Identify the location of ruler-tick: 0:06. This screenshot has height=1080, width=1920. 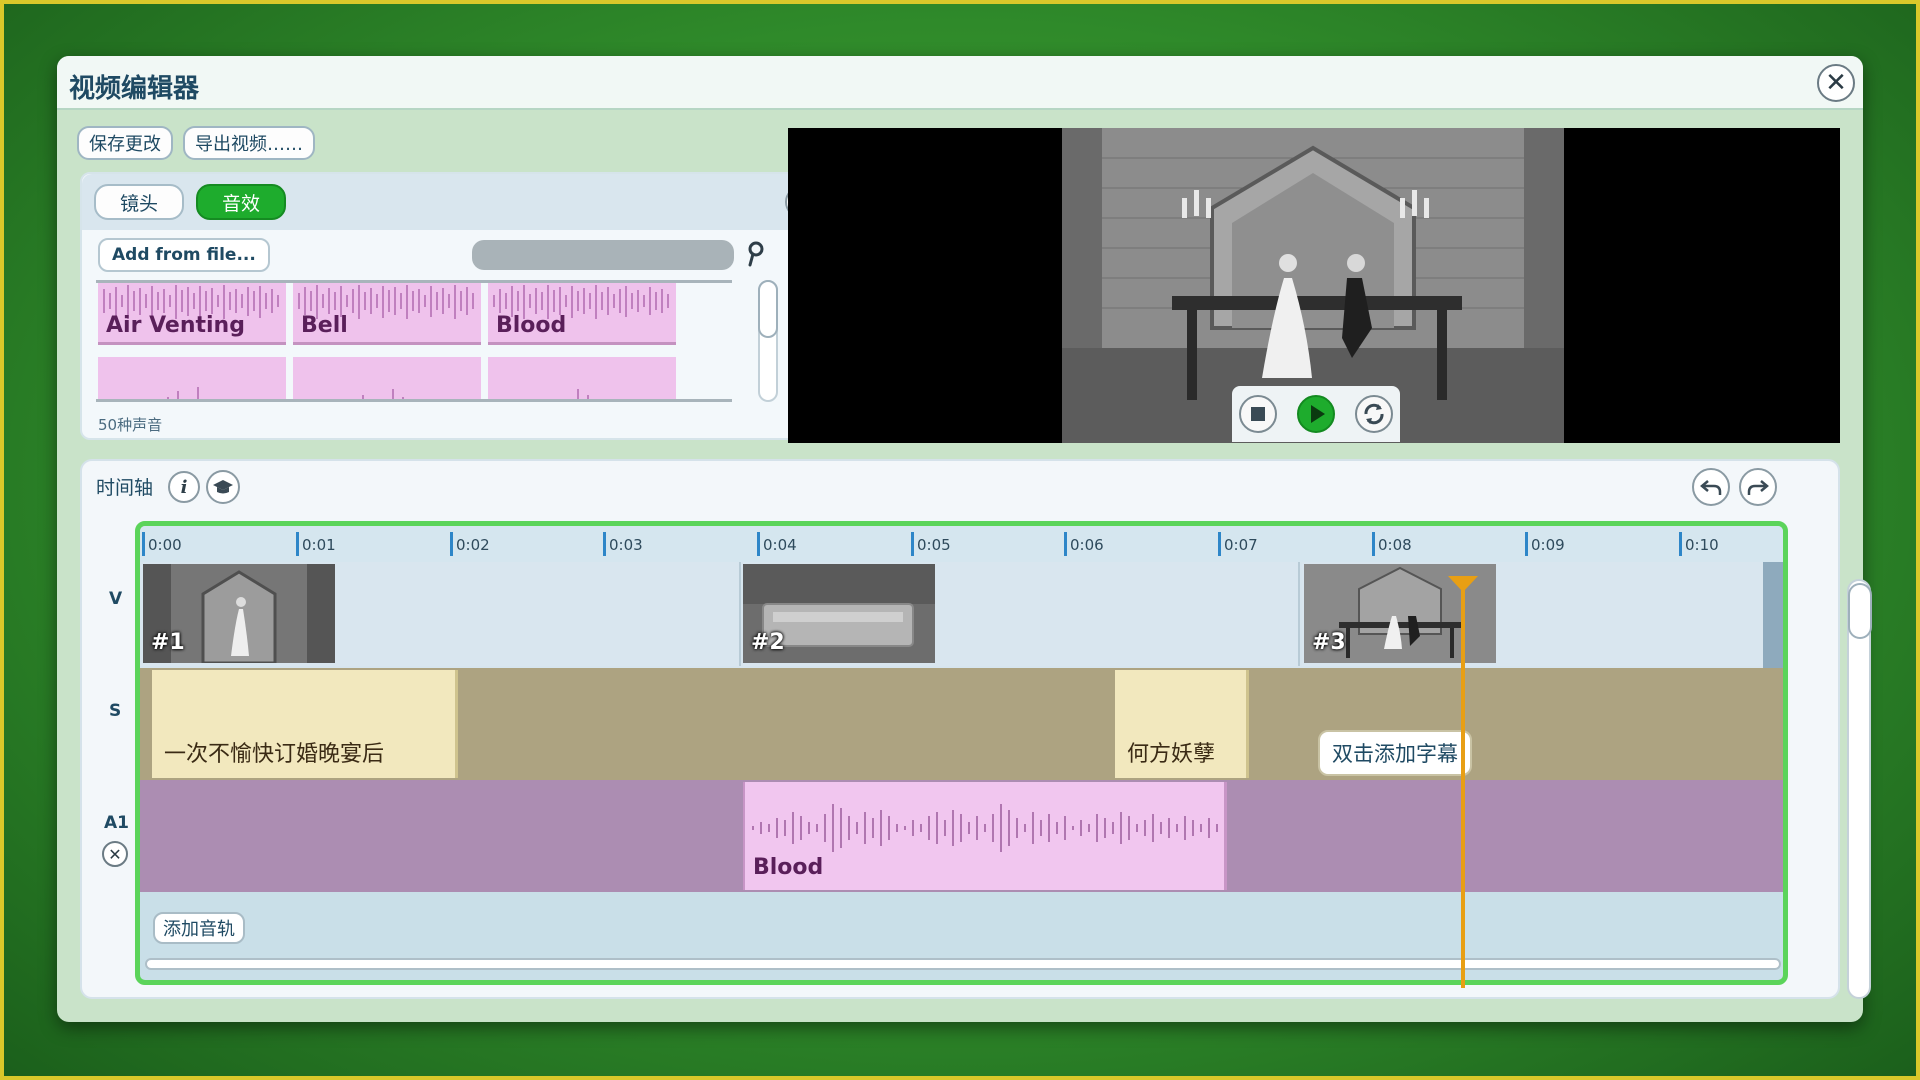
(1084, 544).